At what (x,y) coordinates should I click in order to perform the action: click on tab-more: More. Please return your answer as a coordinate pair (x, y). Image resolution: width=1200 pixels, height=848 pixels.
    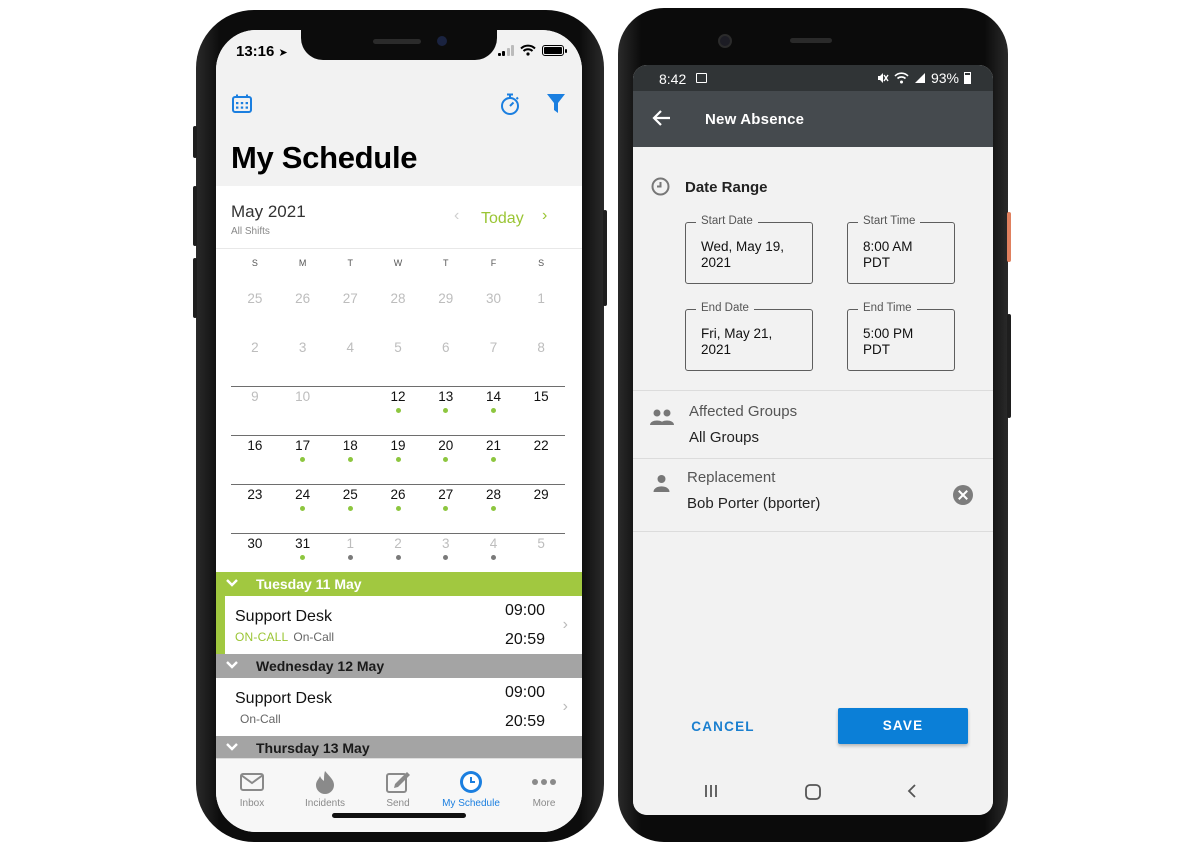
    Looking at the image, I should click on (544, 789).